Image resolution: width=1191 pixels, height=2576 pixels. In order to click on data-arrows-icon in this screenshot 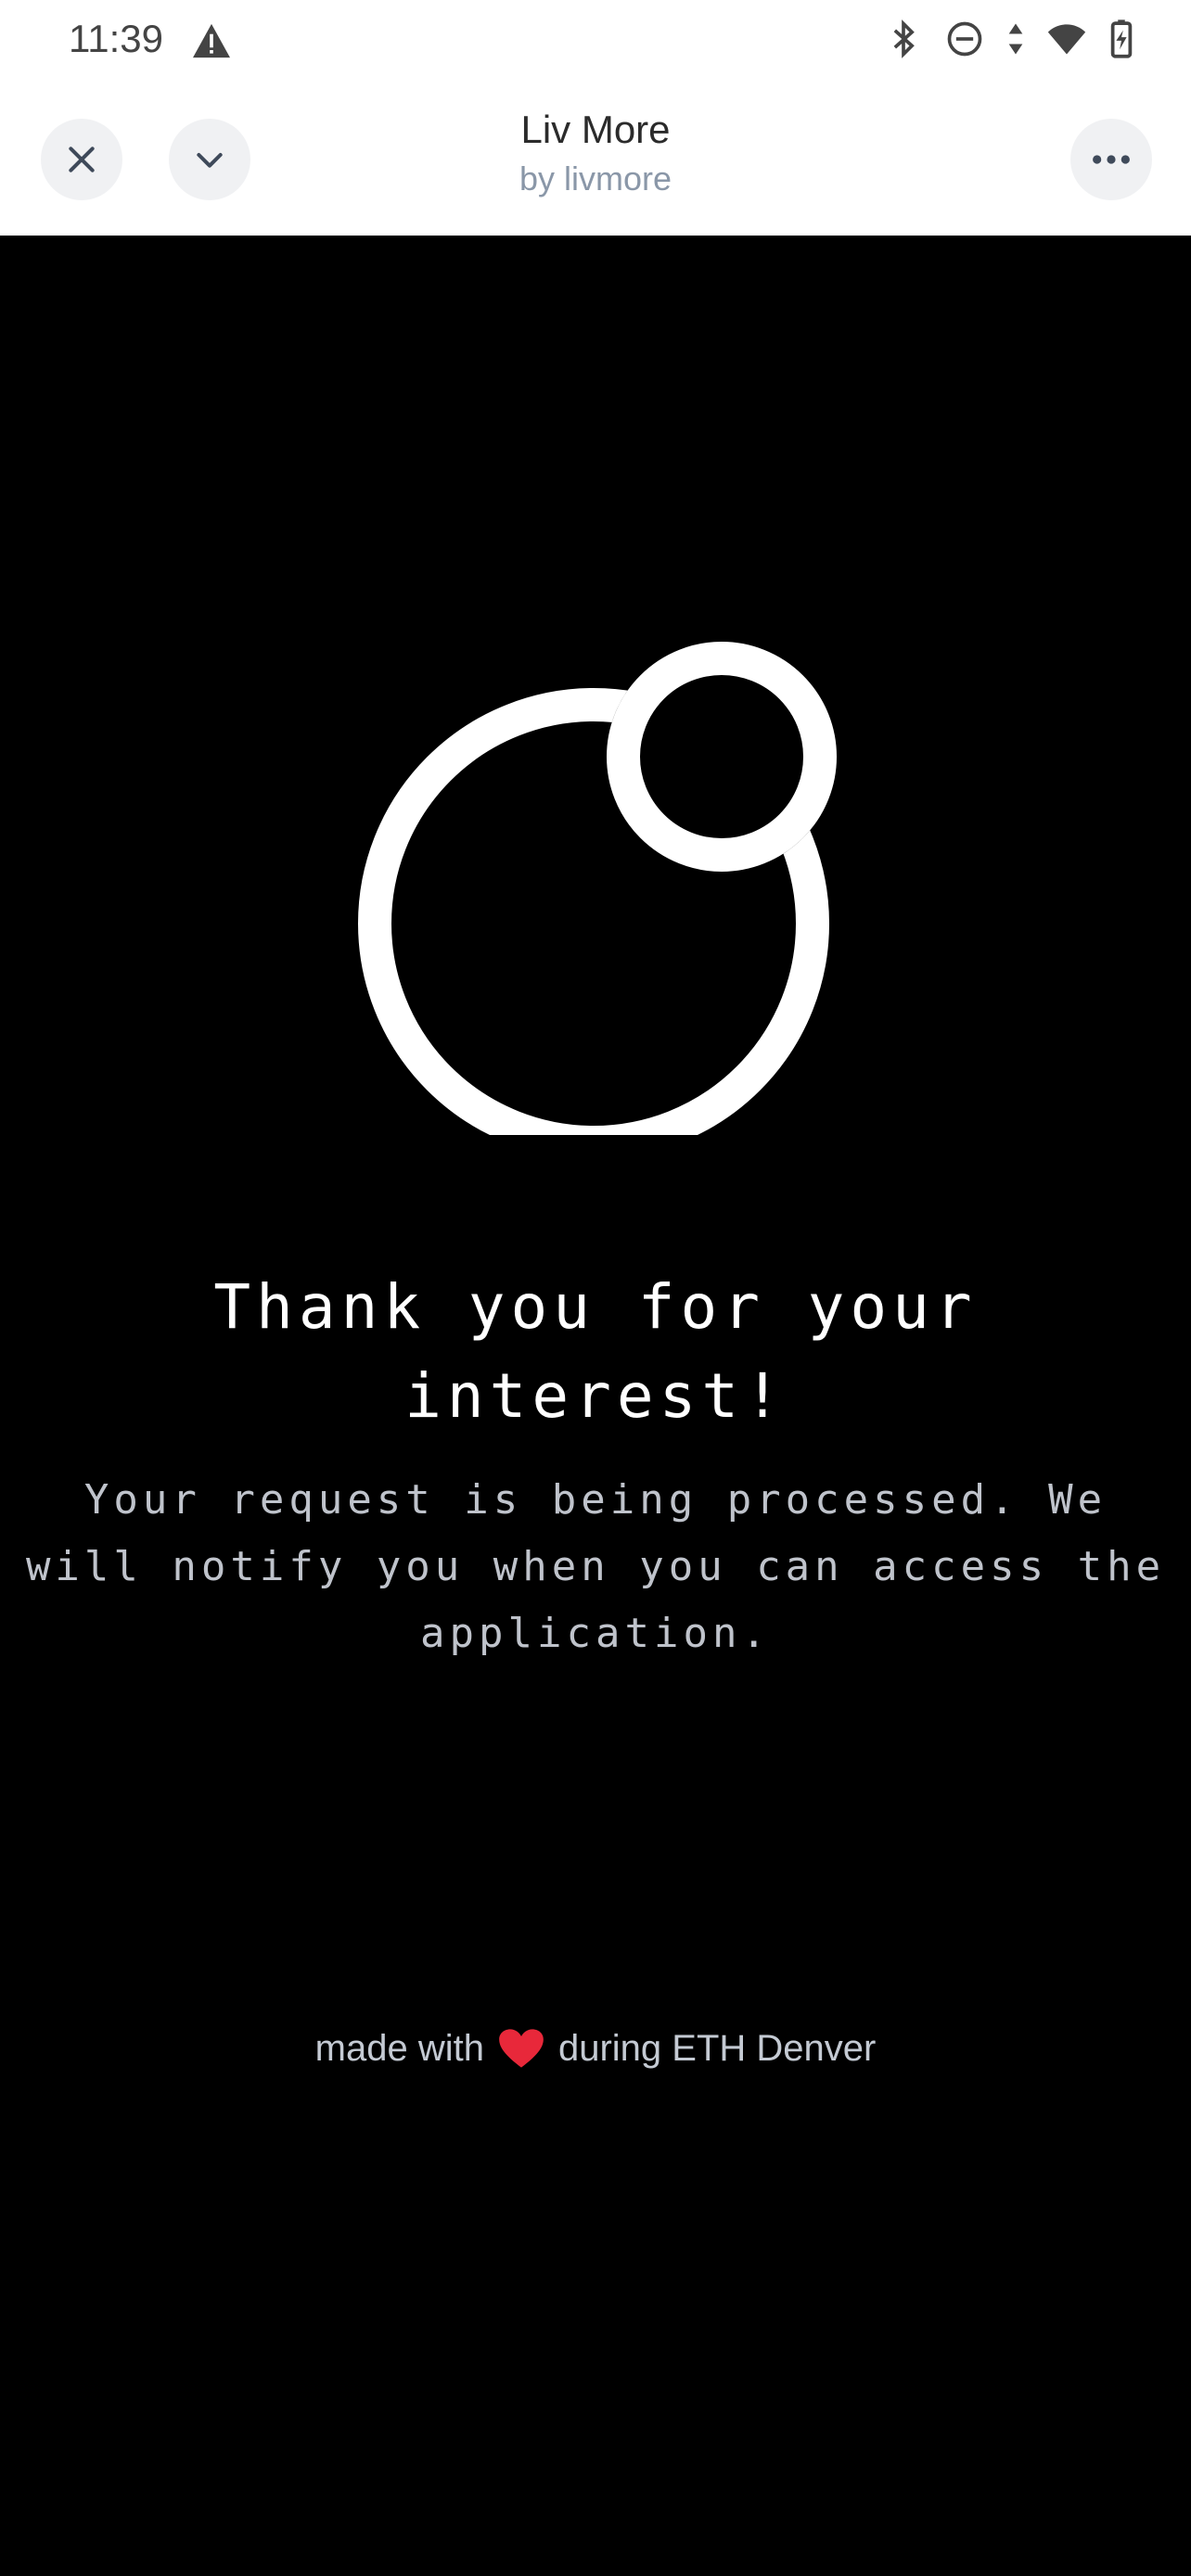, I will do `click(1015, 39)`.